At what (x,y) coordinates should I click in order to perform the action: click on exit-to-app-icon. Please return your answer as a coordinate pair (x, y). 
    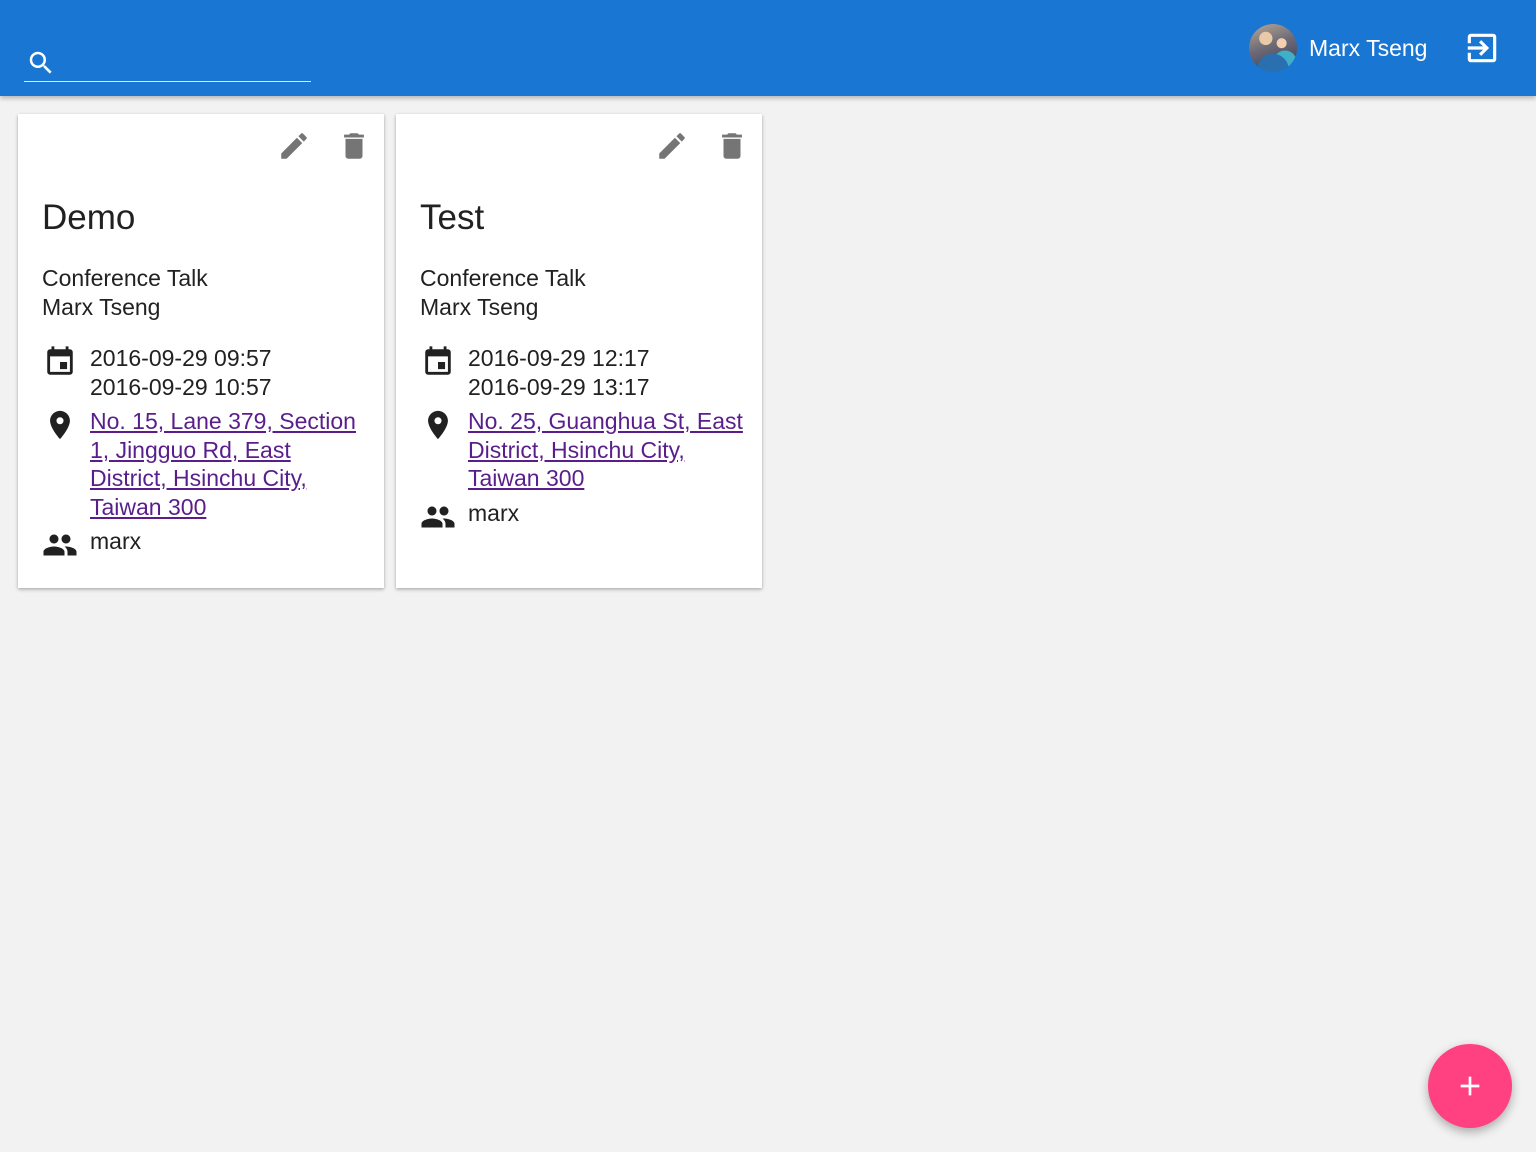
    Looking at the image, I should click on (1482, 48).